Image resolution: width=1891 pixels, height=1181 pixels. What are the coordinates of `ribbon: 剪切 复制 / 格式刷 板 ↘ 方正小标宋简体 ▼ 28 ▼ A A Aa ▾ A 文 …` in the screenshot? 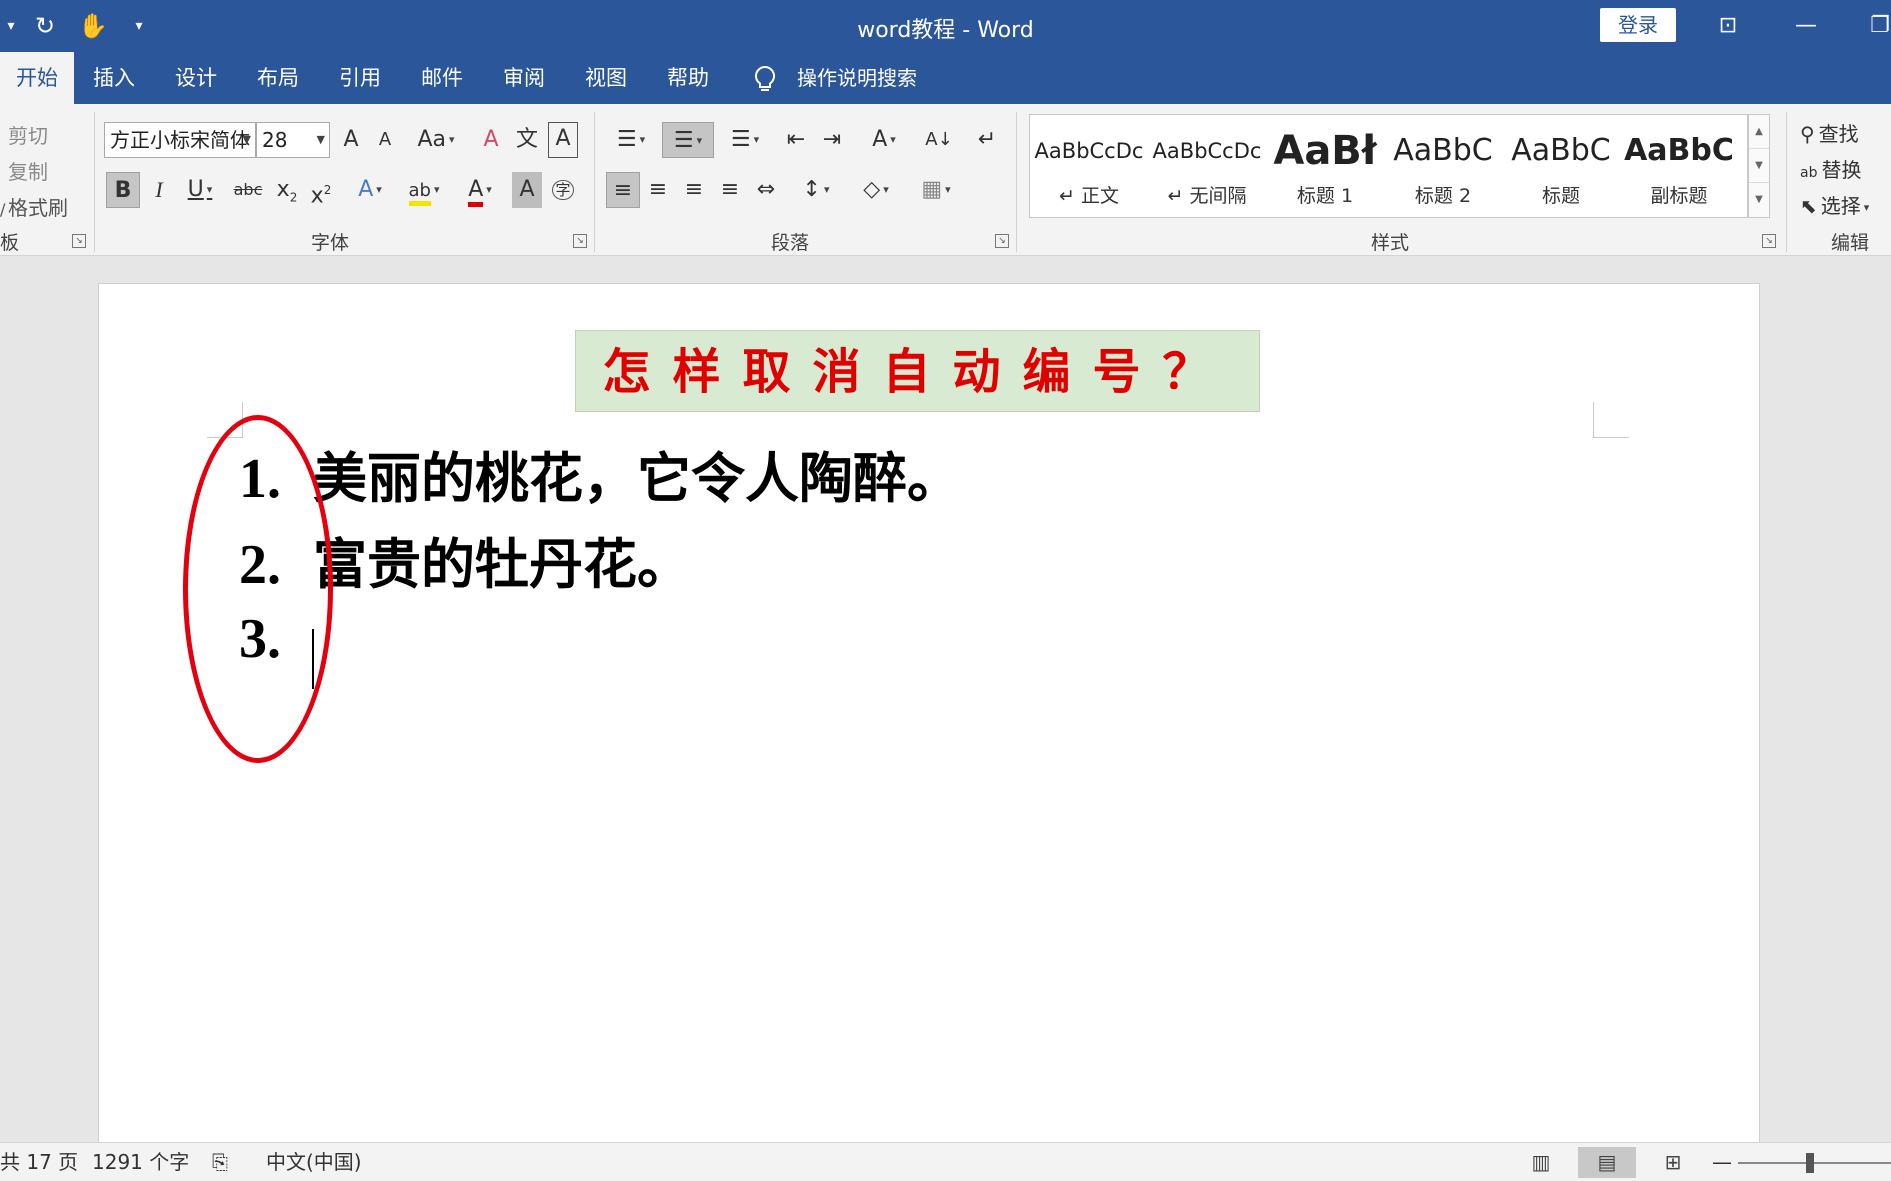 It's located at (945, 180).